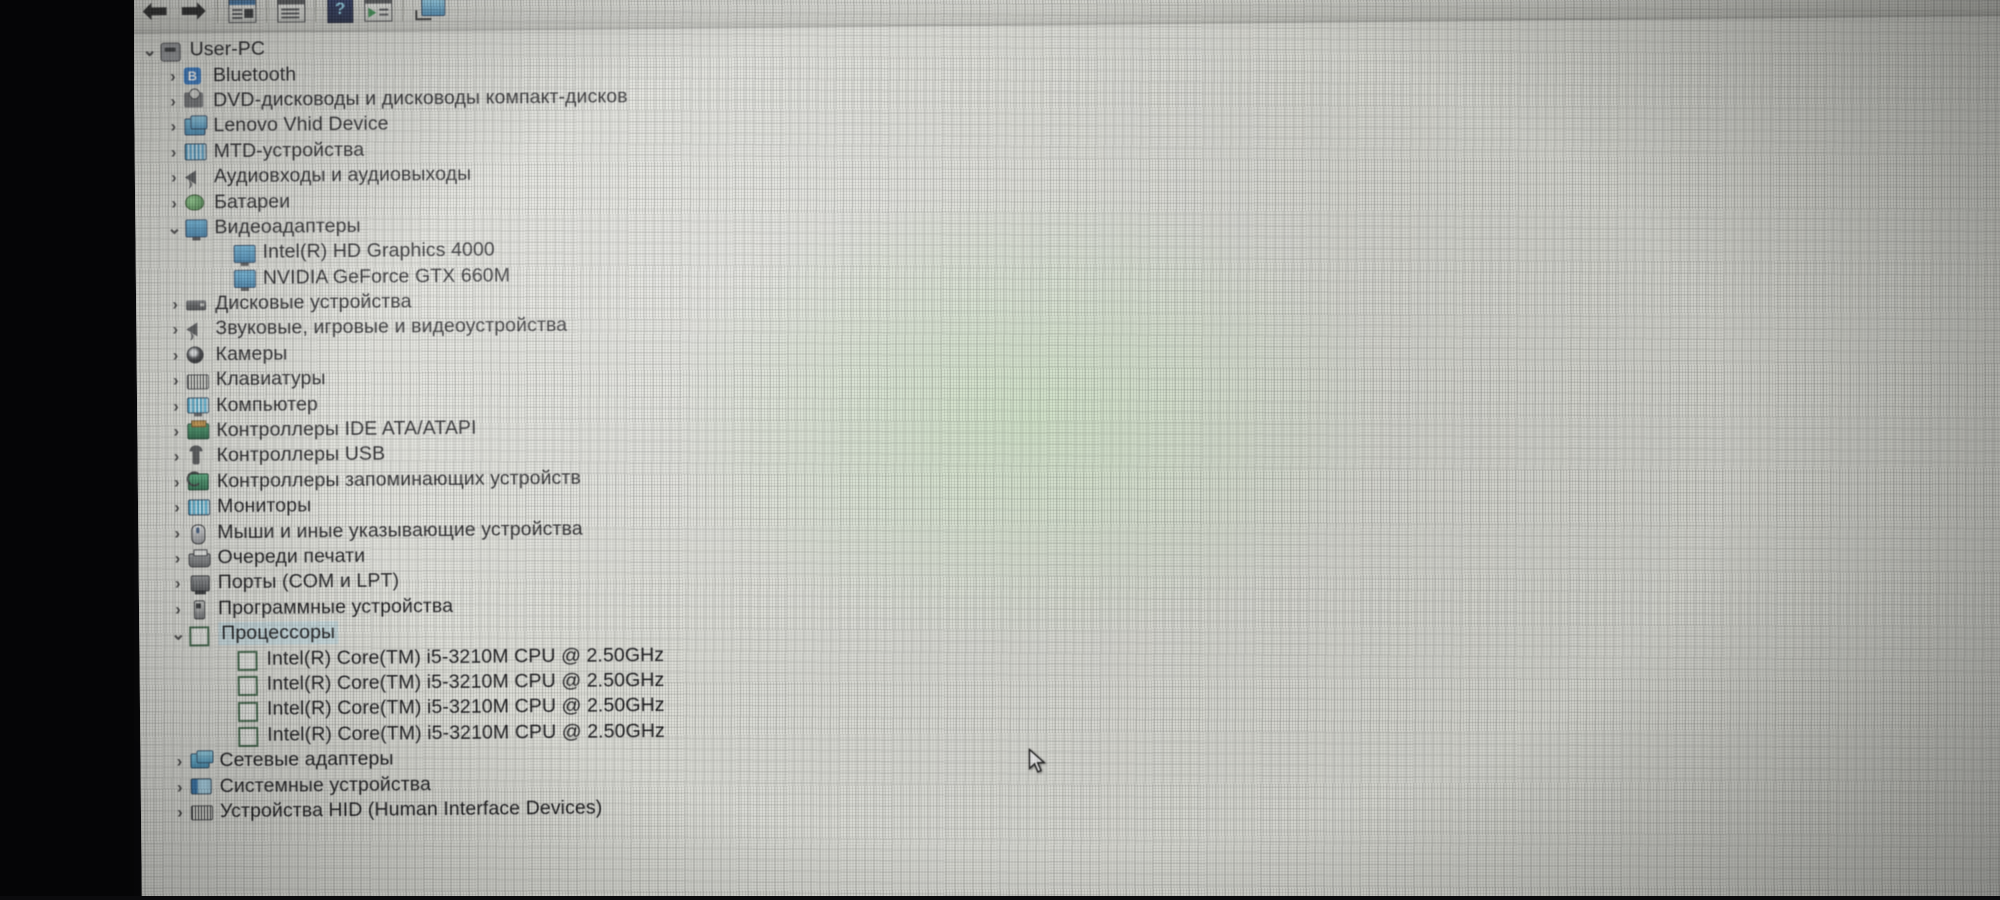 The width and height of the screenshot is (2000, 900). What do you see at coordinates (200, 610) in the screenshot?
I see `software-device-icon` at bounding box center [200, 610].